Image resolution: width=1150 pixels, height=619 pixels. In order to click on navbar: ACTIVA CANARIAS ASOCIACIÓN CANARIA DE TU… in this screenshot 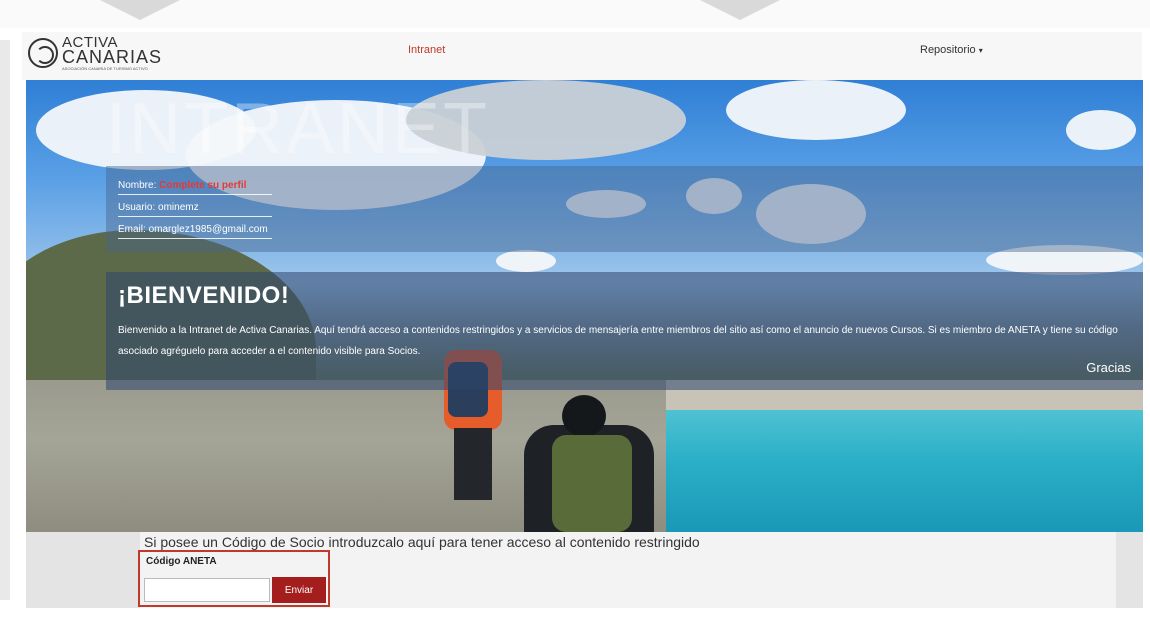, I will do `click(582, 56)`.